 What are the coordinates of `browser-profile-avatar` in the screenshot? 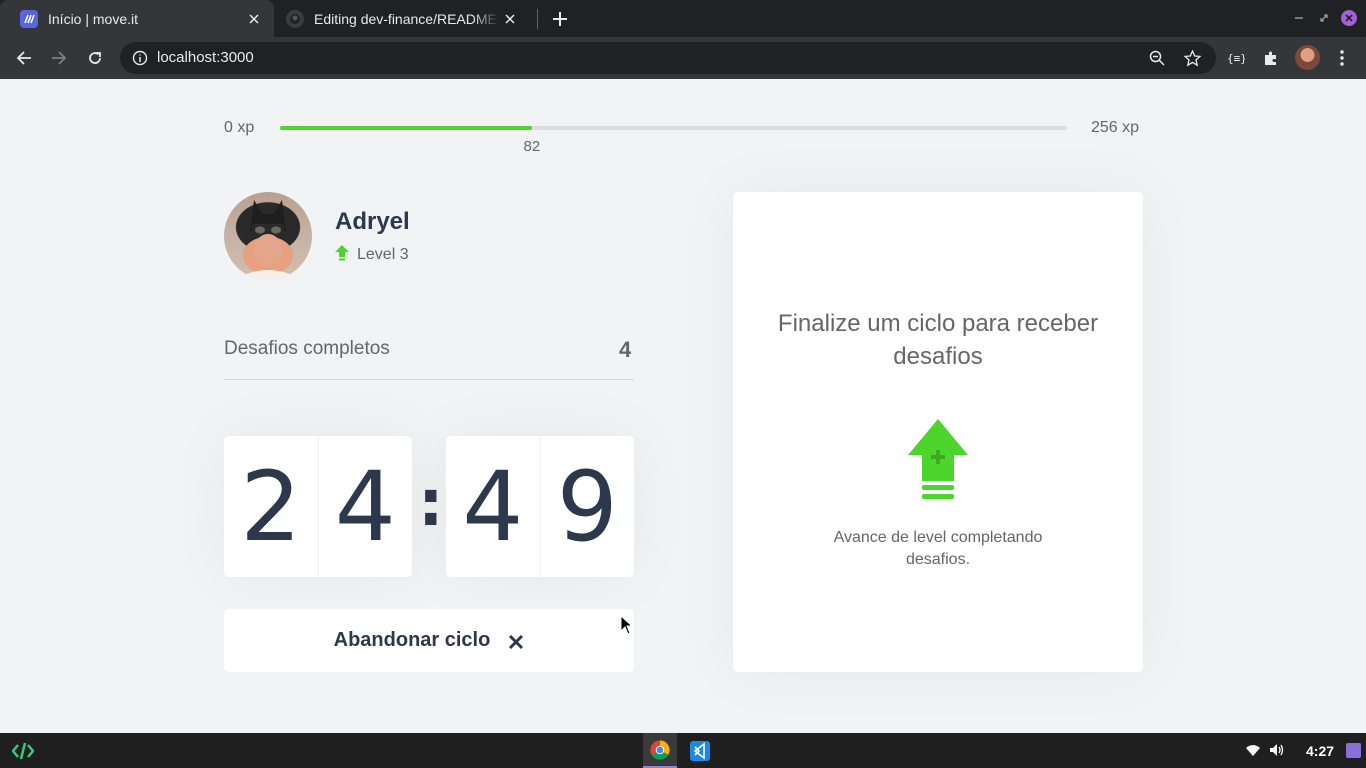 It's located at (1307, 57).